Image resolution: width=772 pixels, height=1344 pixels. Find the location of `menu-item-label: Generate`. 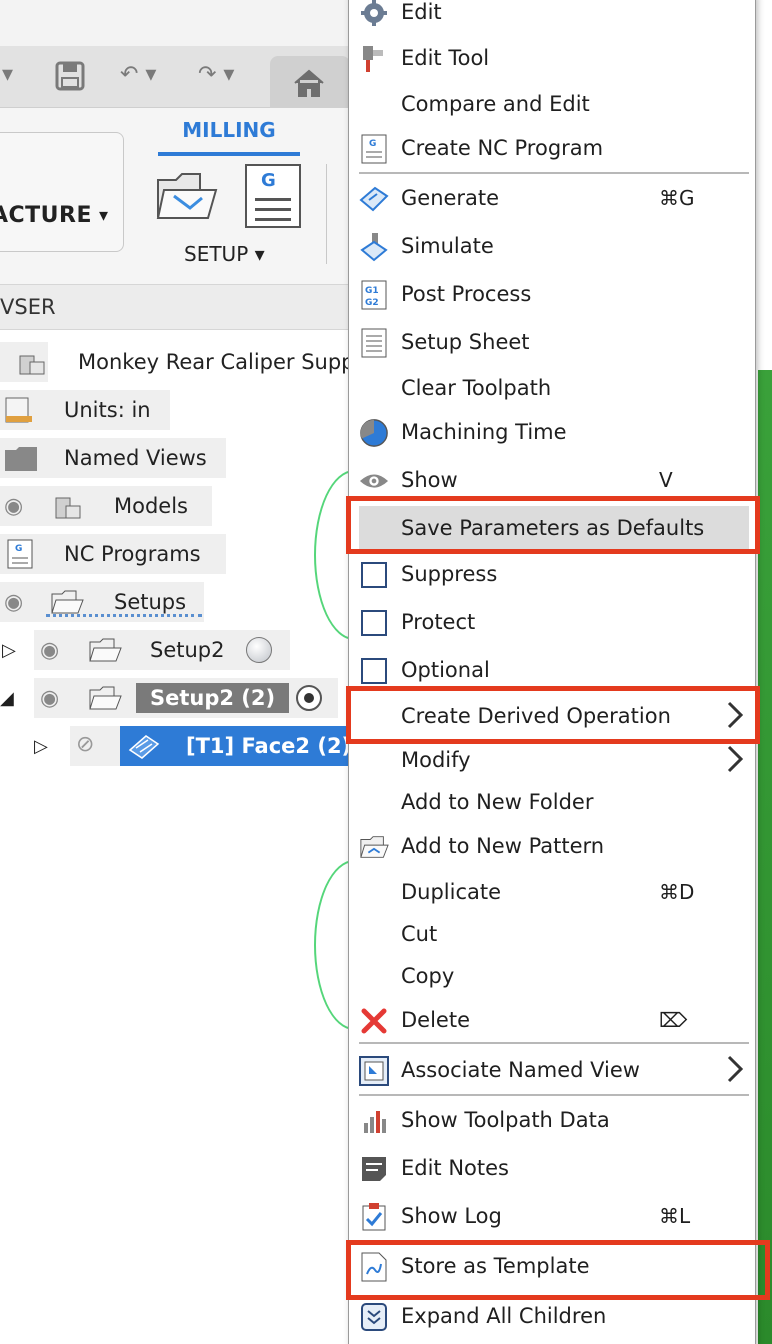

menu-item-label: Generate is located at coordinates (450, 198).